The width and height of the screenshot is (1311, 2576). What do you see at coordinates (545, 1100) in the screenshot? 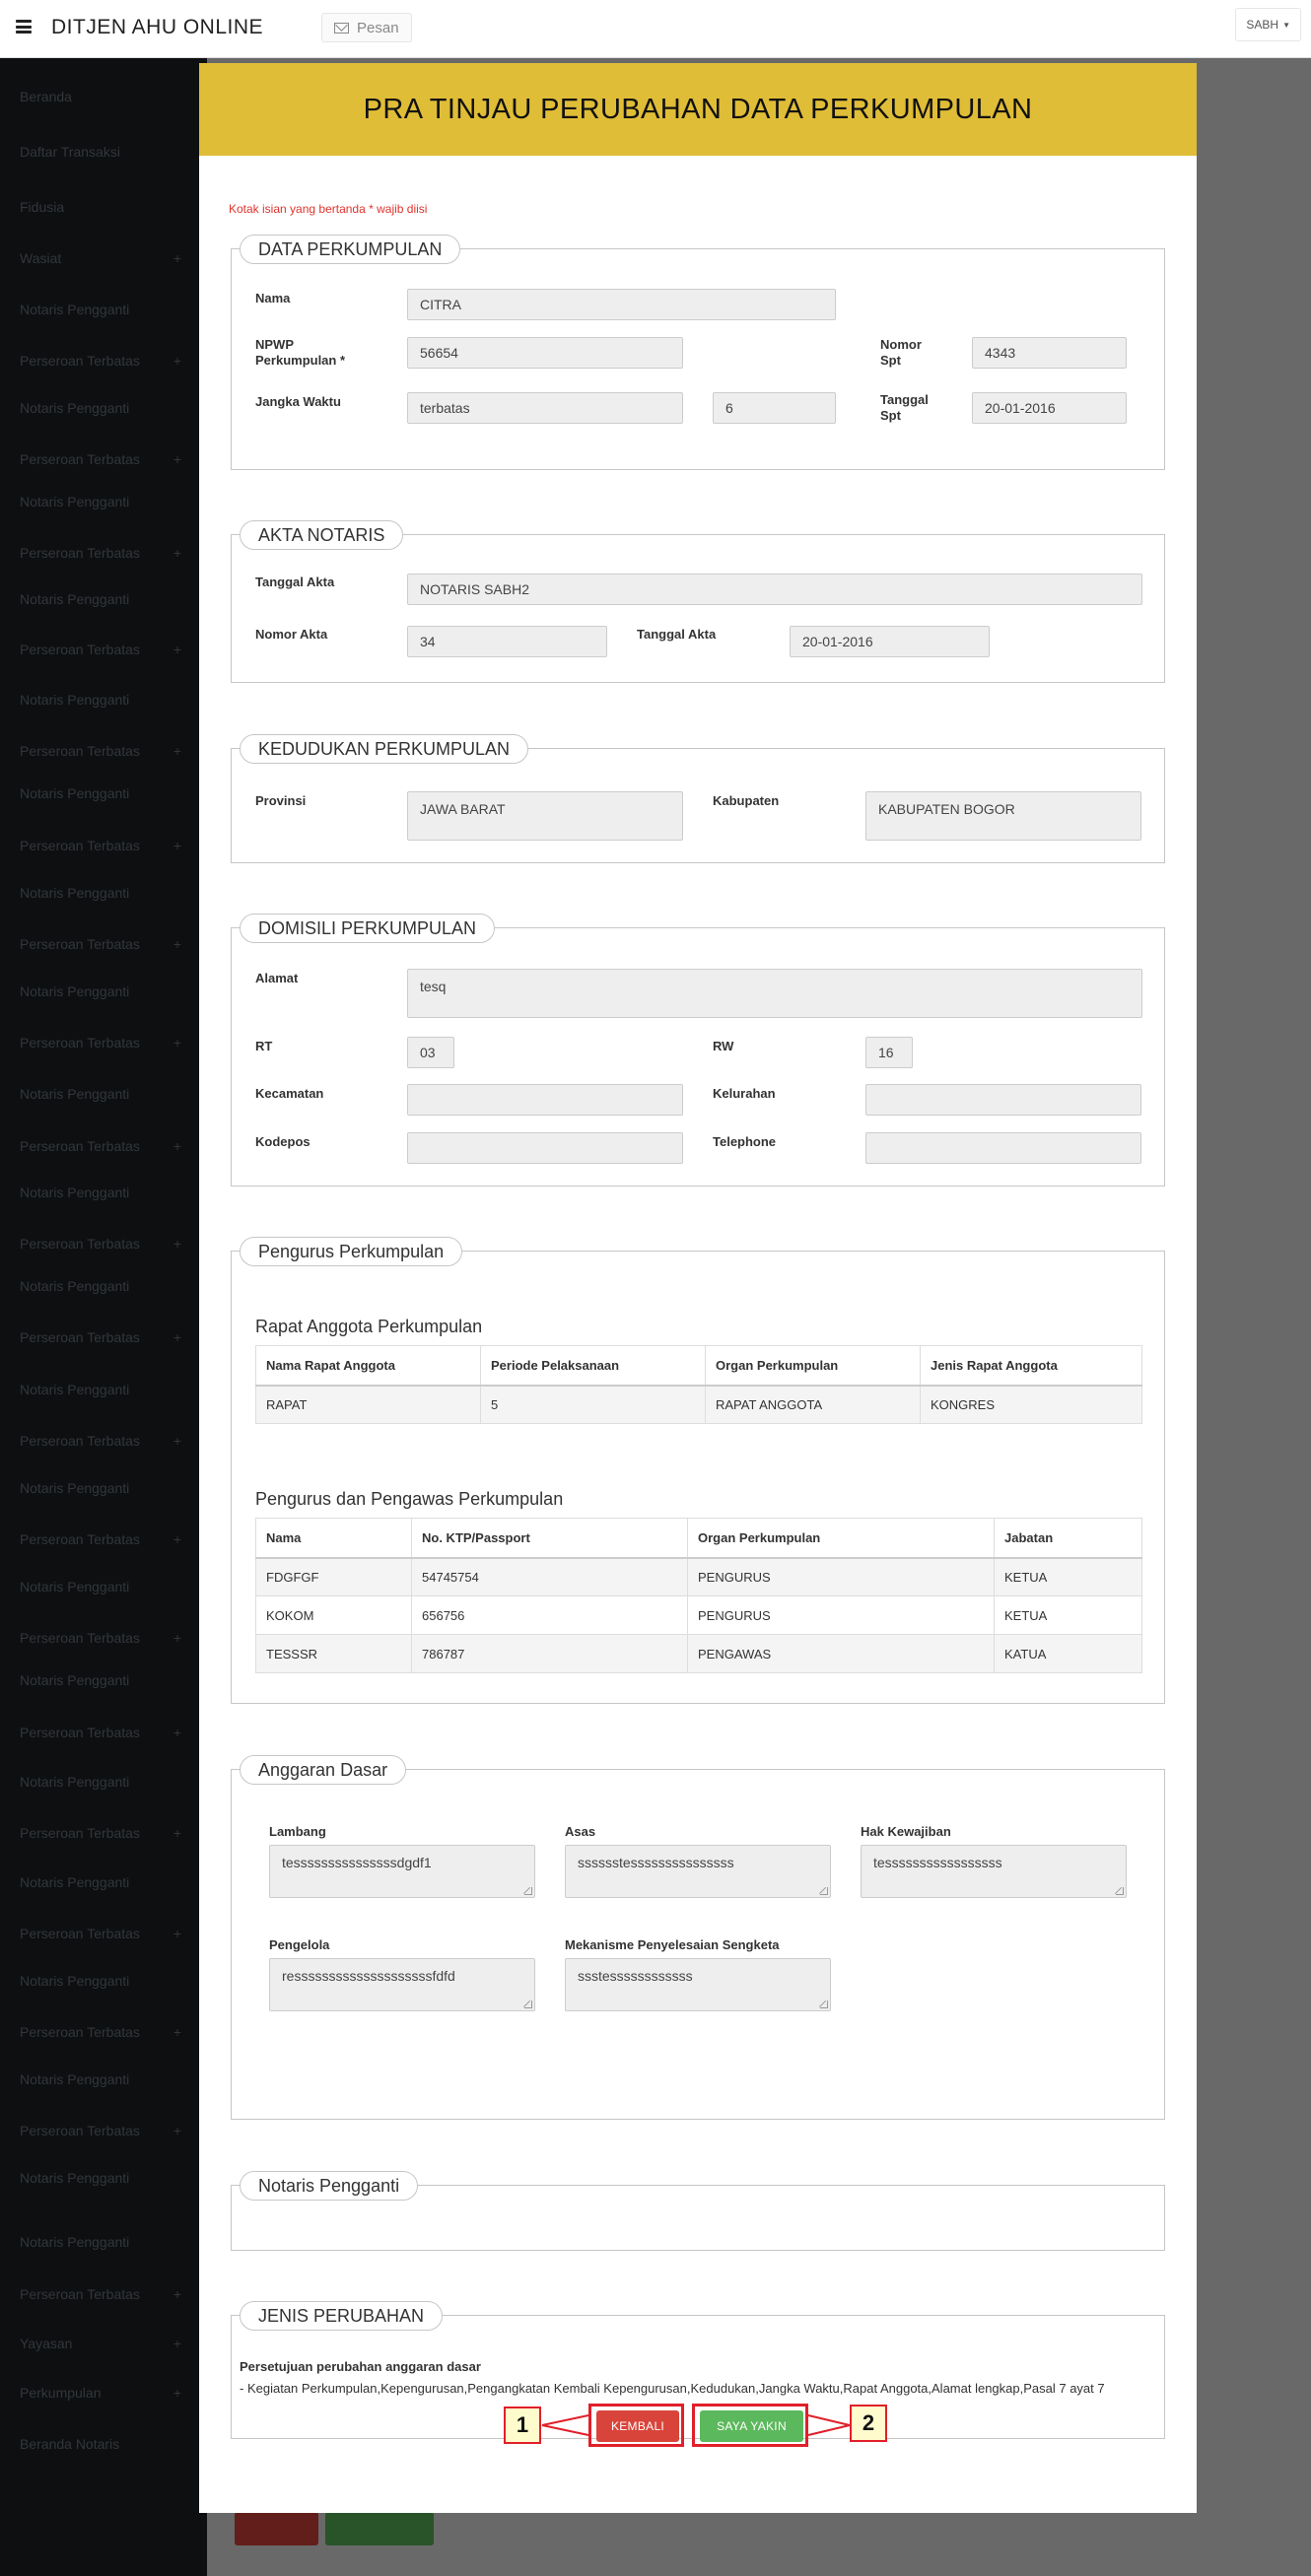
I see `kecamatan-field` at bounding box center [545, 1100].